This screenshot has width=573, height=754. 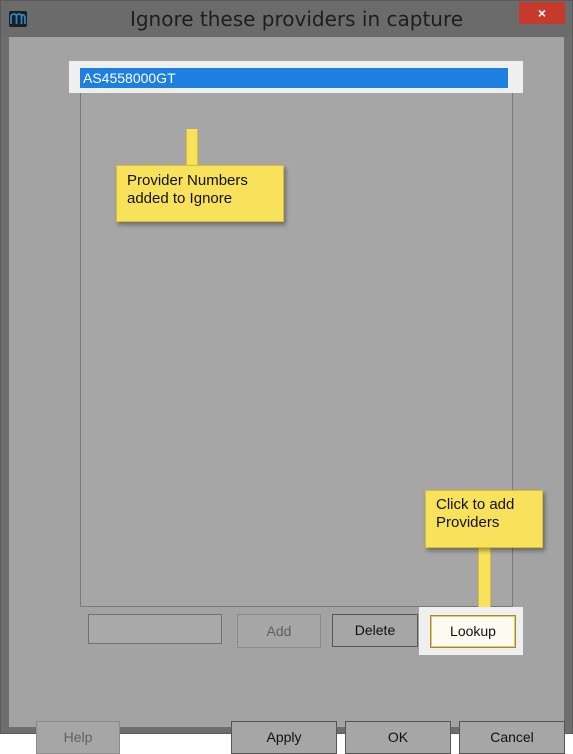 I want to click on callout-add-providers: Click to add Providers, so click(x=484, y=519).